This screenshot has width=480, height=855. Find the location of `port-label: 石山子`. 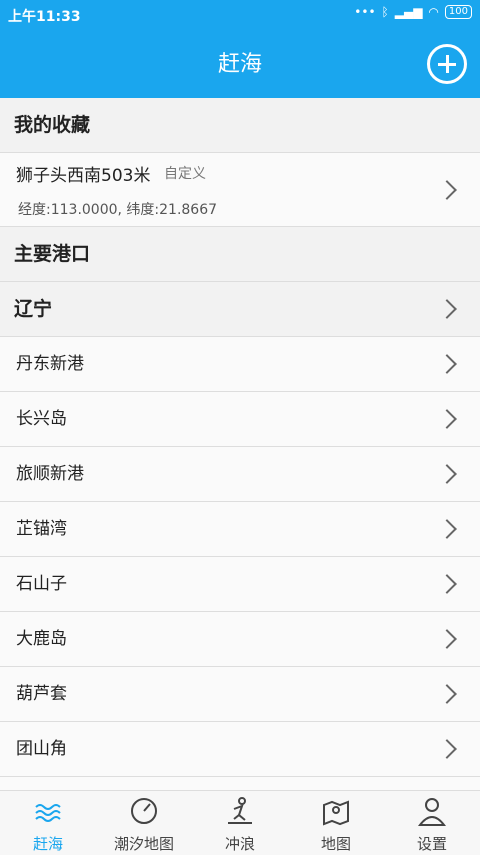

port-label: 石山子 is located at coordinates (41, 584).